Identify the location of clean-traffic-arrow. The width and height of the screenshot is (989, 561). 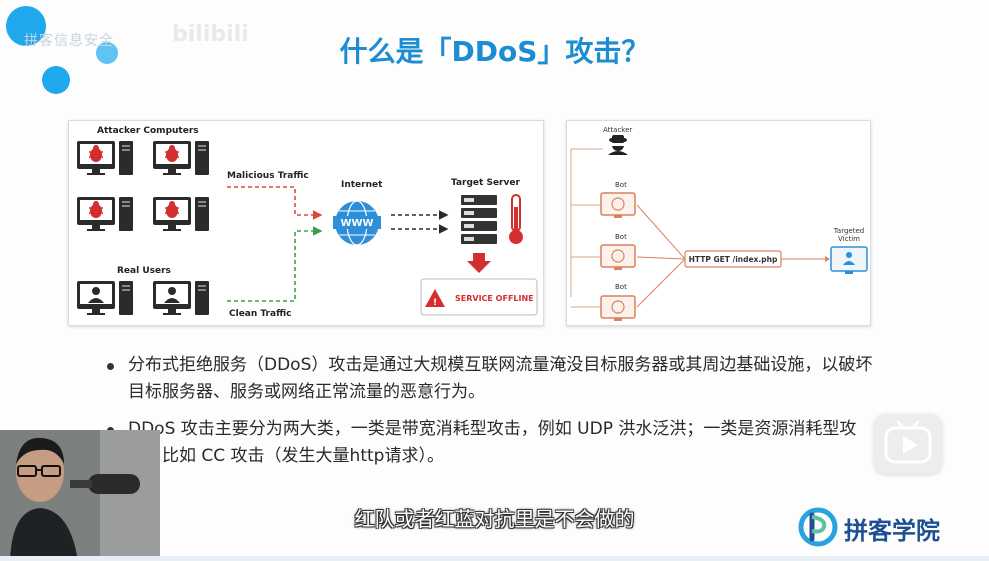
(275, 264).